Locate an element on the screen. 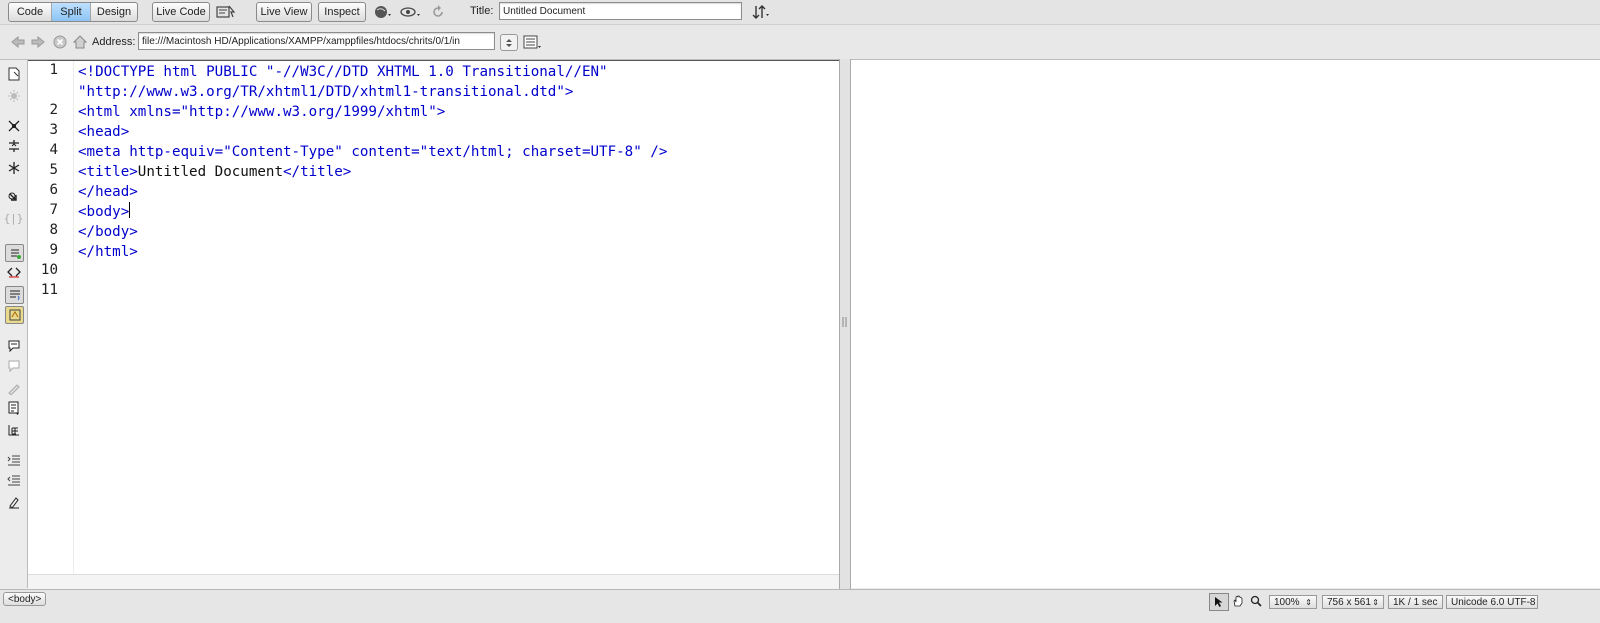  select-tool-icon is located at coordinates (1219, 602).